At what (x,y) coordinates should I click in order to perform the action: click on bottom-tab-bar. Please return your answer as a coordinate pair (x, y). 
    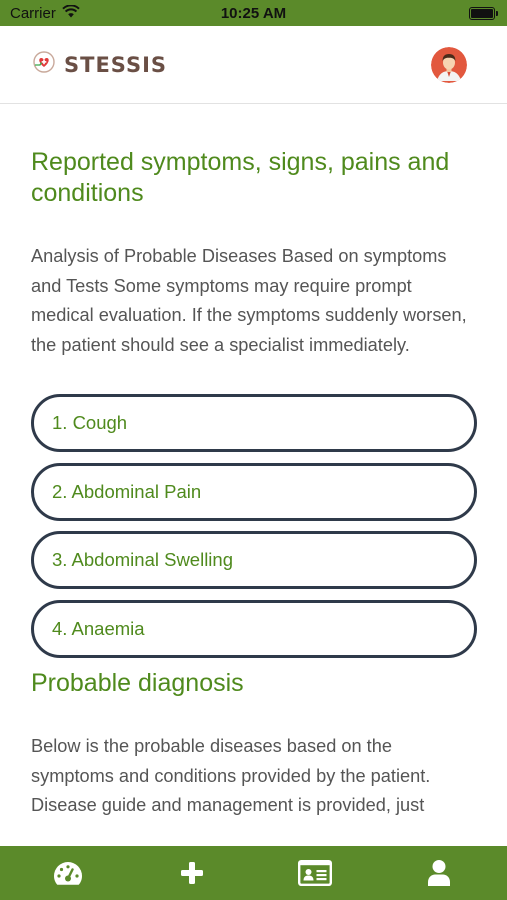
    Looking at the image, I should click on (253, 873).